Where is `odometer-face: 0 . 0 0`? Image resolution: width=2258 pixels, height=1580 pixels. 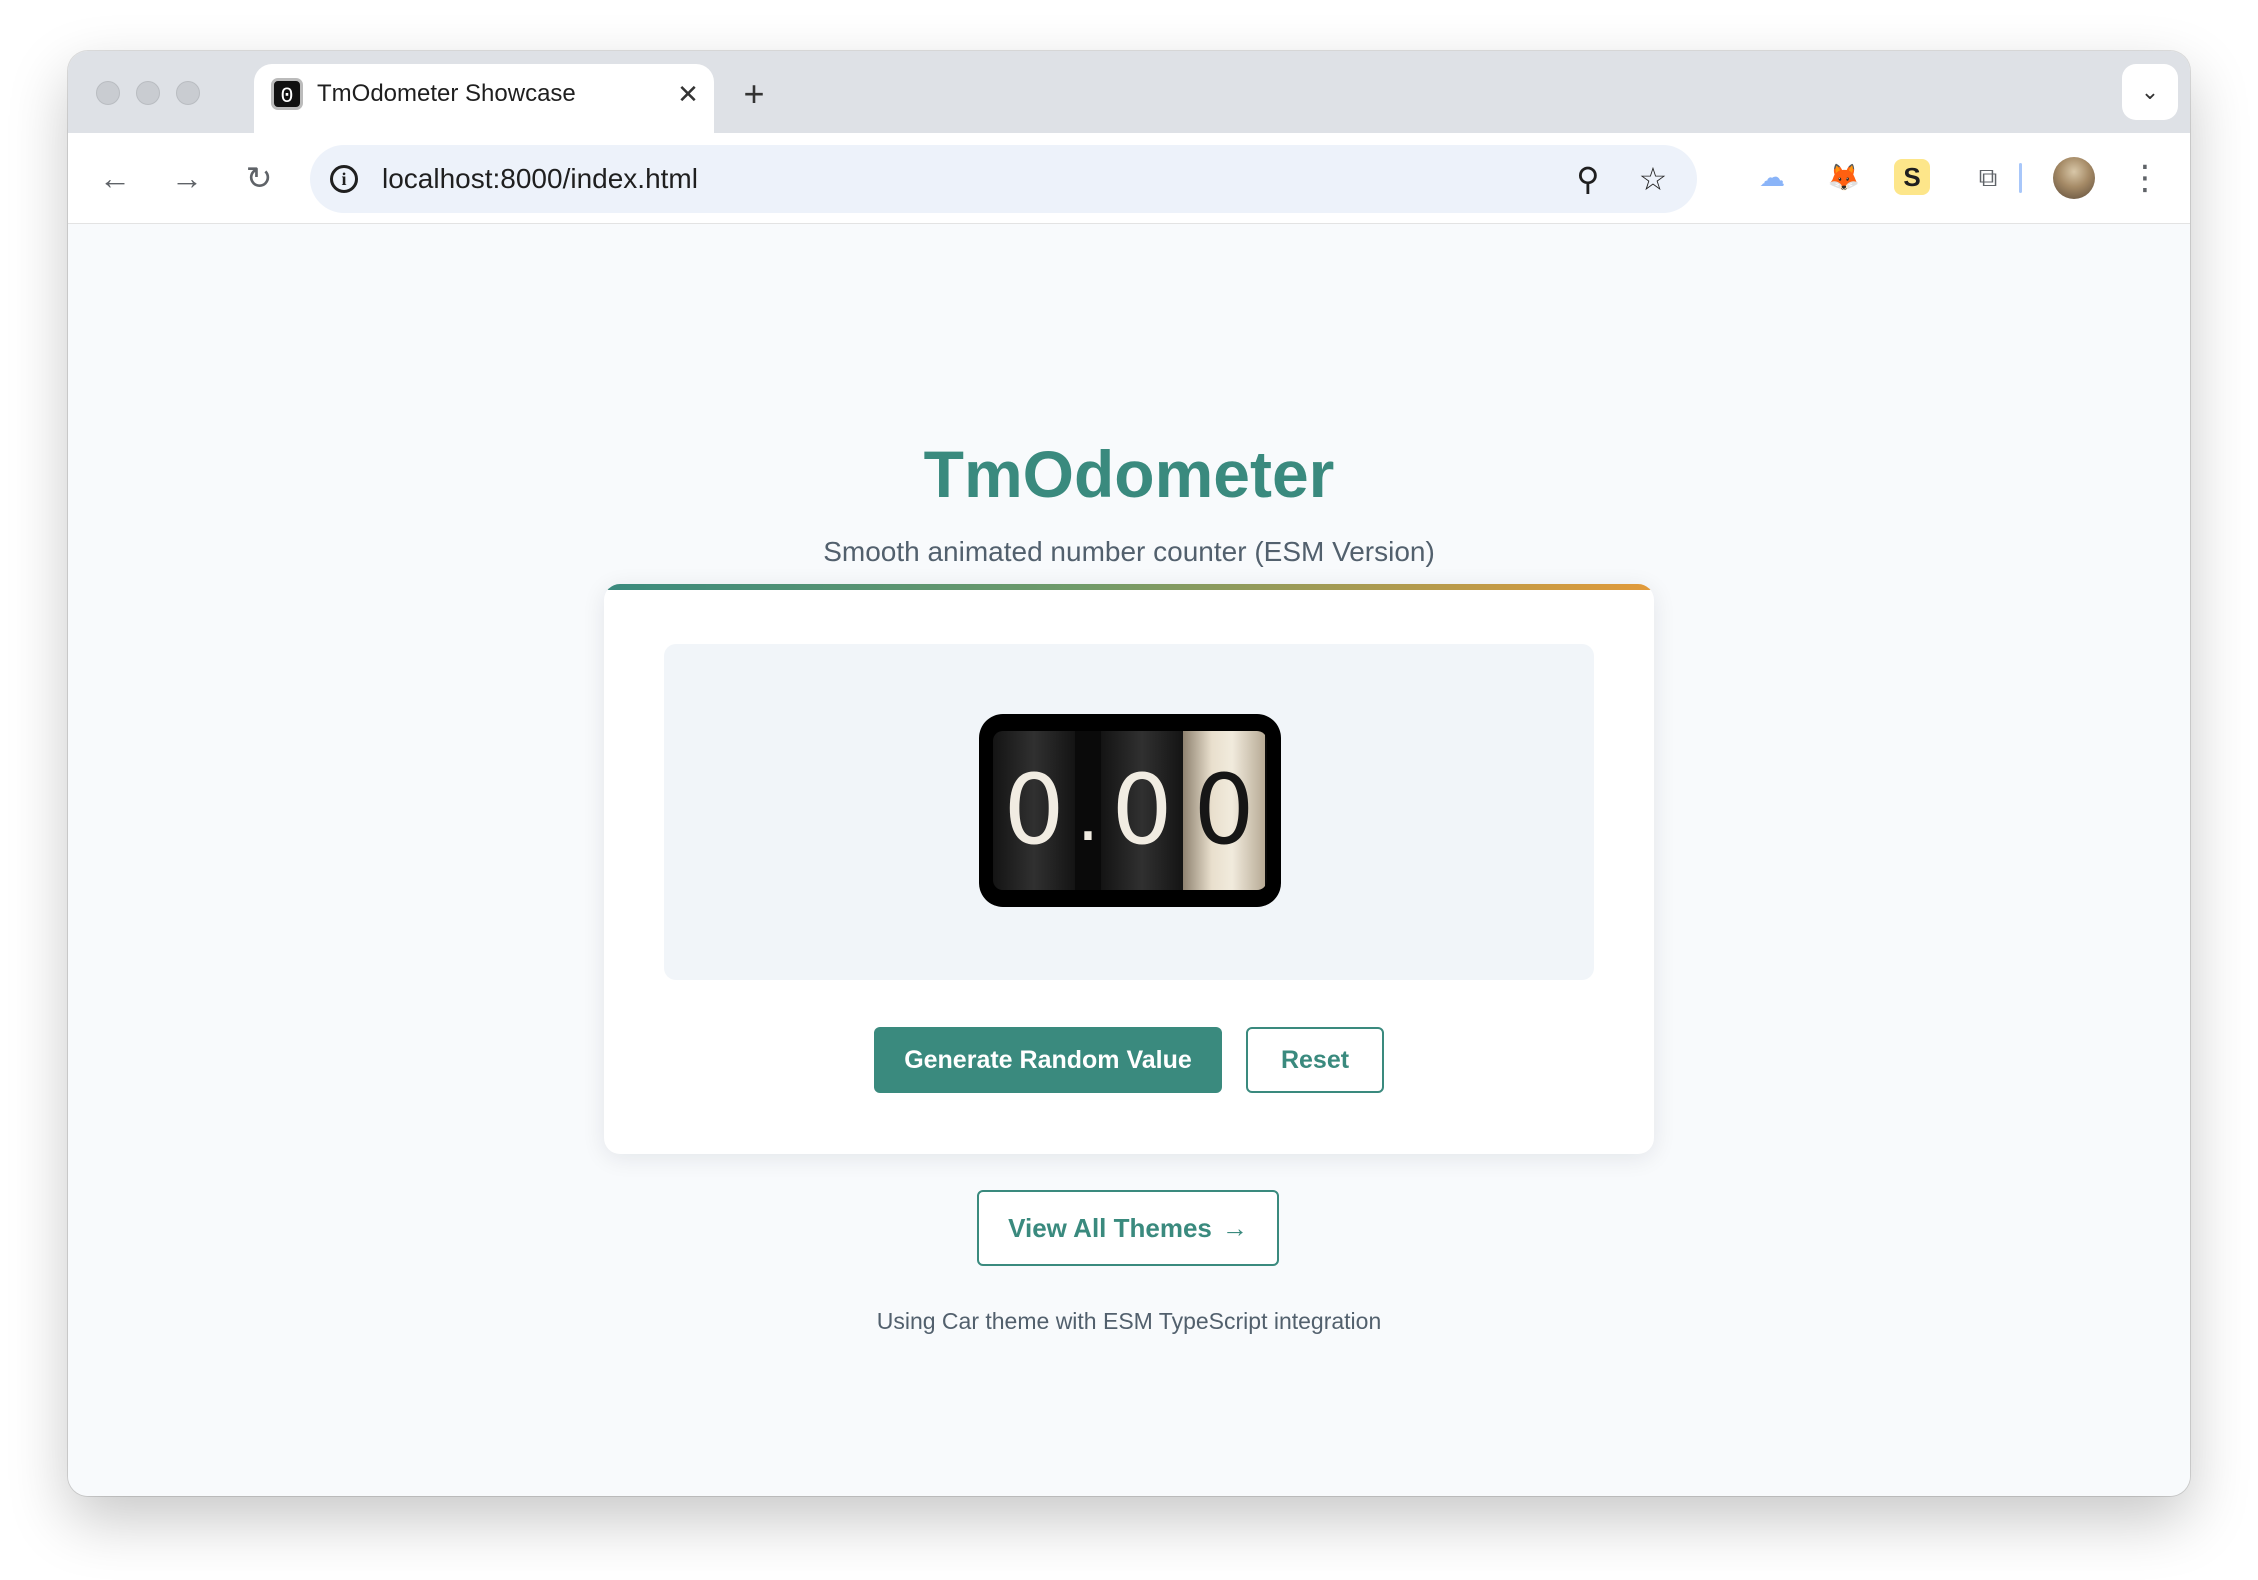
odometer-face: 0 . 0 0 is located at coordinates (1130, 810).